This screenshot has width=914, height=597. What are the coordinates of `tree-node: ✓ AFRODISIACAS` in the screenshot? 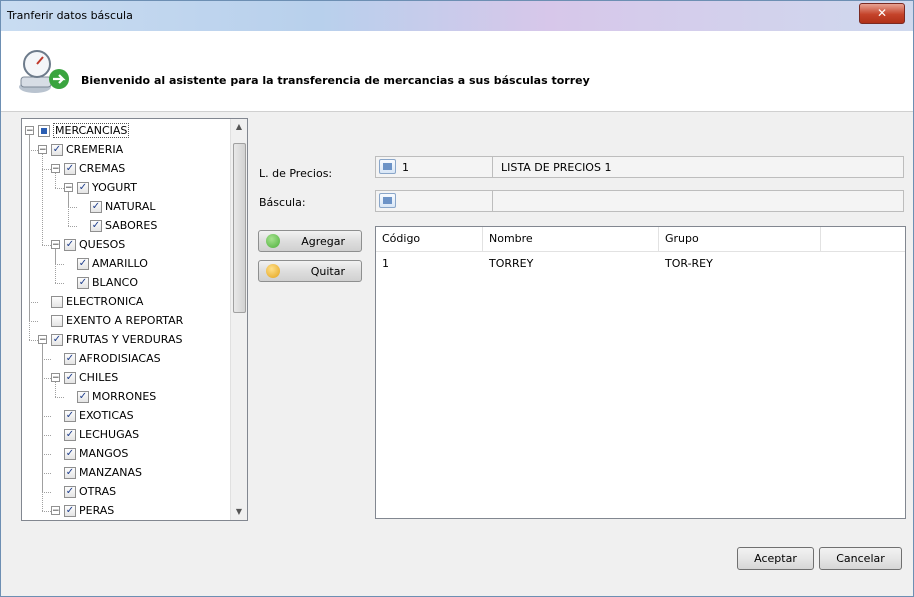 It's located at (106, 358).